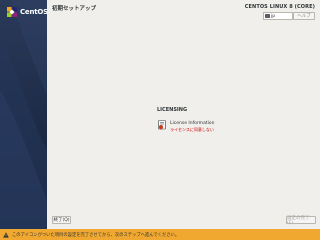  Describe the element at coordinates (279, 7) in the screenshot. I see `product-title: CENTOS LINUX 8 (CORE)` at that location.